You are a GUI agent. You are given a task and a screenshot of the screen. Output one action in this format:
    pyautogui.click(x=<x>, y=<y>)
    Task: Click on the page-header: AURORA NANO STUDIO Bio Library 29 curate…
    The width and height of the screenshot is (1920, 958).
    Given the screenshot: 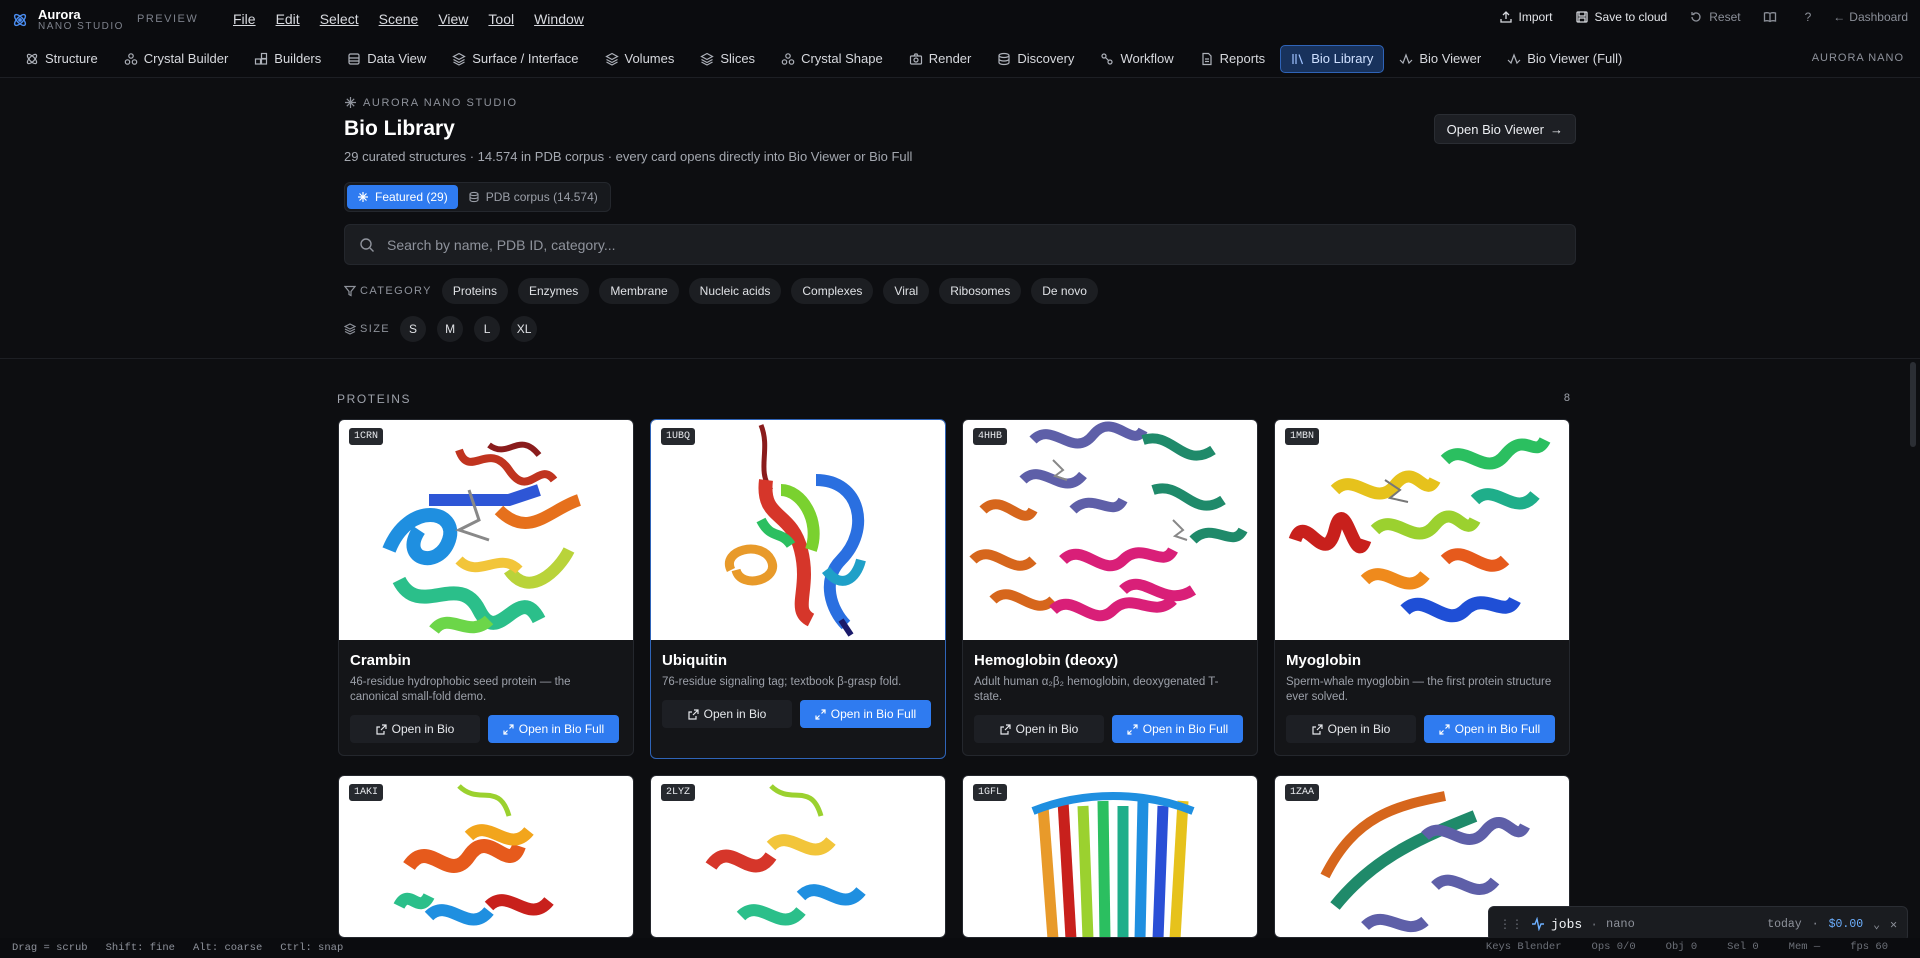 What is the action you would take?
    pyautogui.click(x=960, y=130)
    